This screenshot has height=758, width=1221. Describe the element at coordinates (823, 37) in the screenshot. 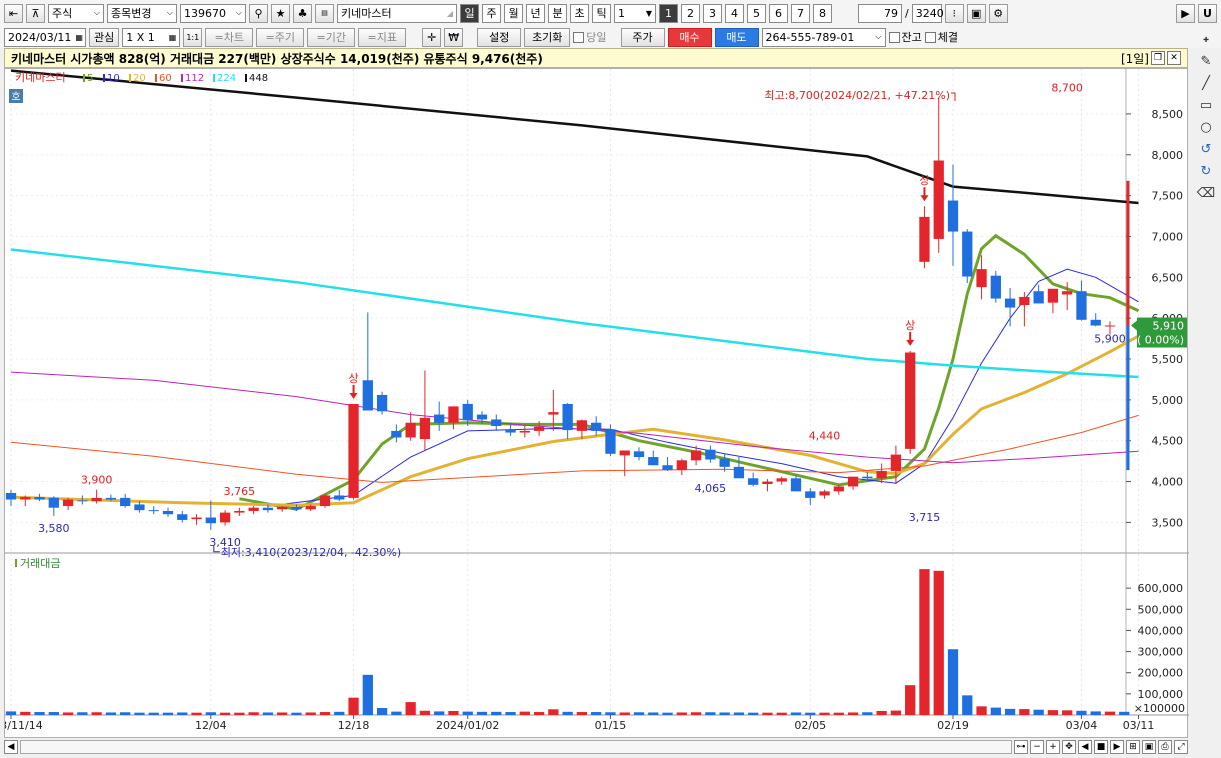

I see `account-select: 264-555-789-01 ⌵` at that location.